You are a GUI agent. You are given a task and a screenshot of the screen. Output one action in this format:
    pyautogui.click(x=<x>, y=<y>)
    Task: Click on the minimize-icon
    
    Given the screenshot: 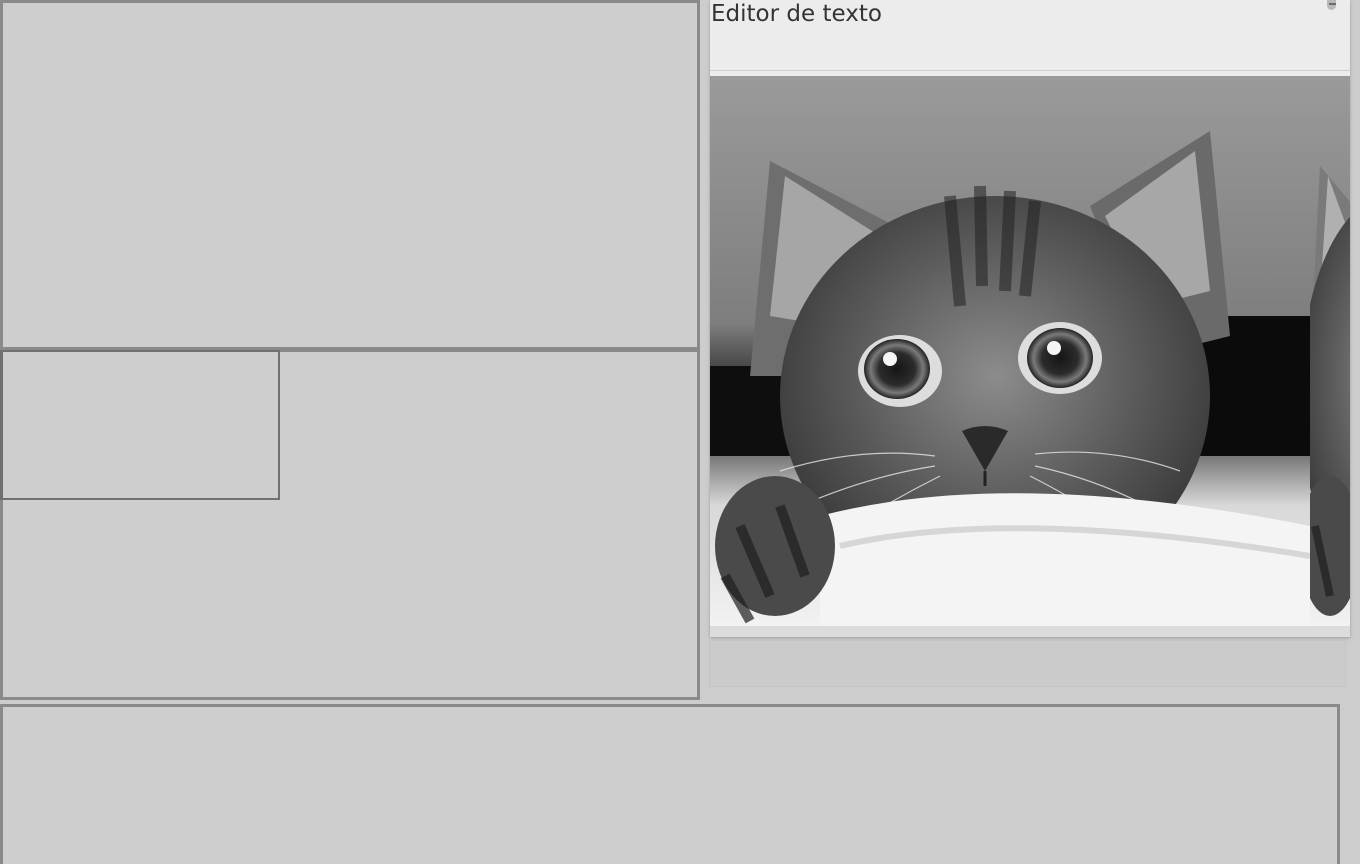 What is the action you would take?
    pyautogui.click(x=1331, y=5)
    